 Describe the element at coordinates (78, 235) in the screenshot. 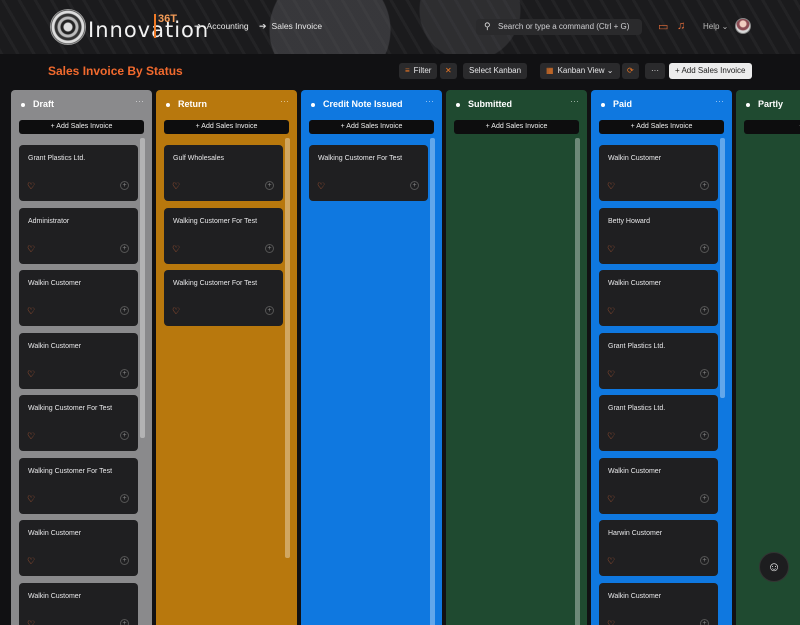

I see `kanban-card: Administrator ♡ +` at that location.